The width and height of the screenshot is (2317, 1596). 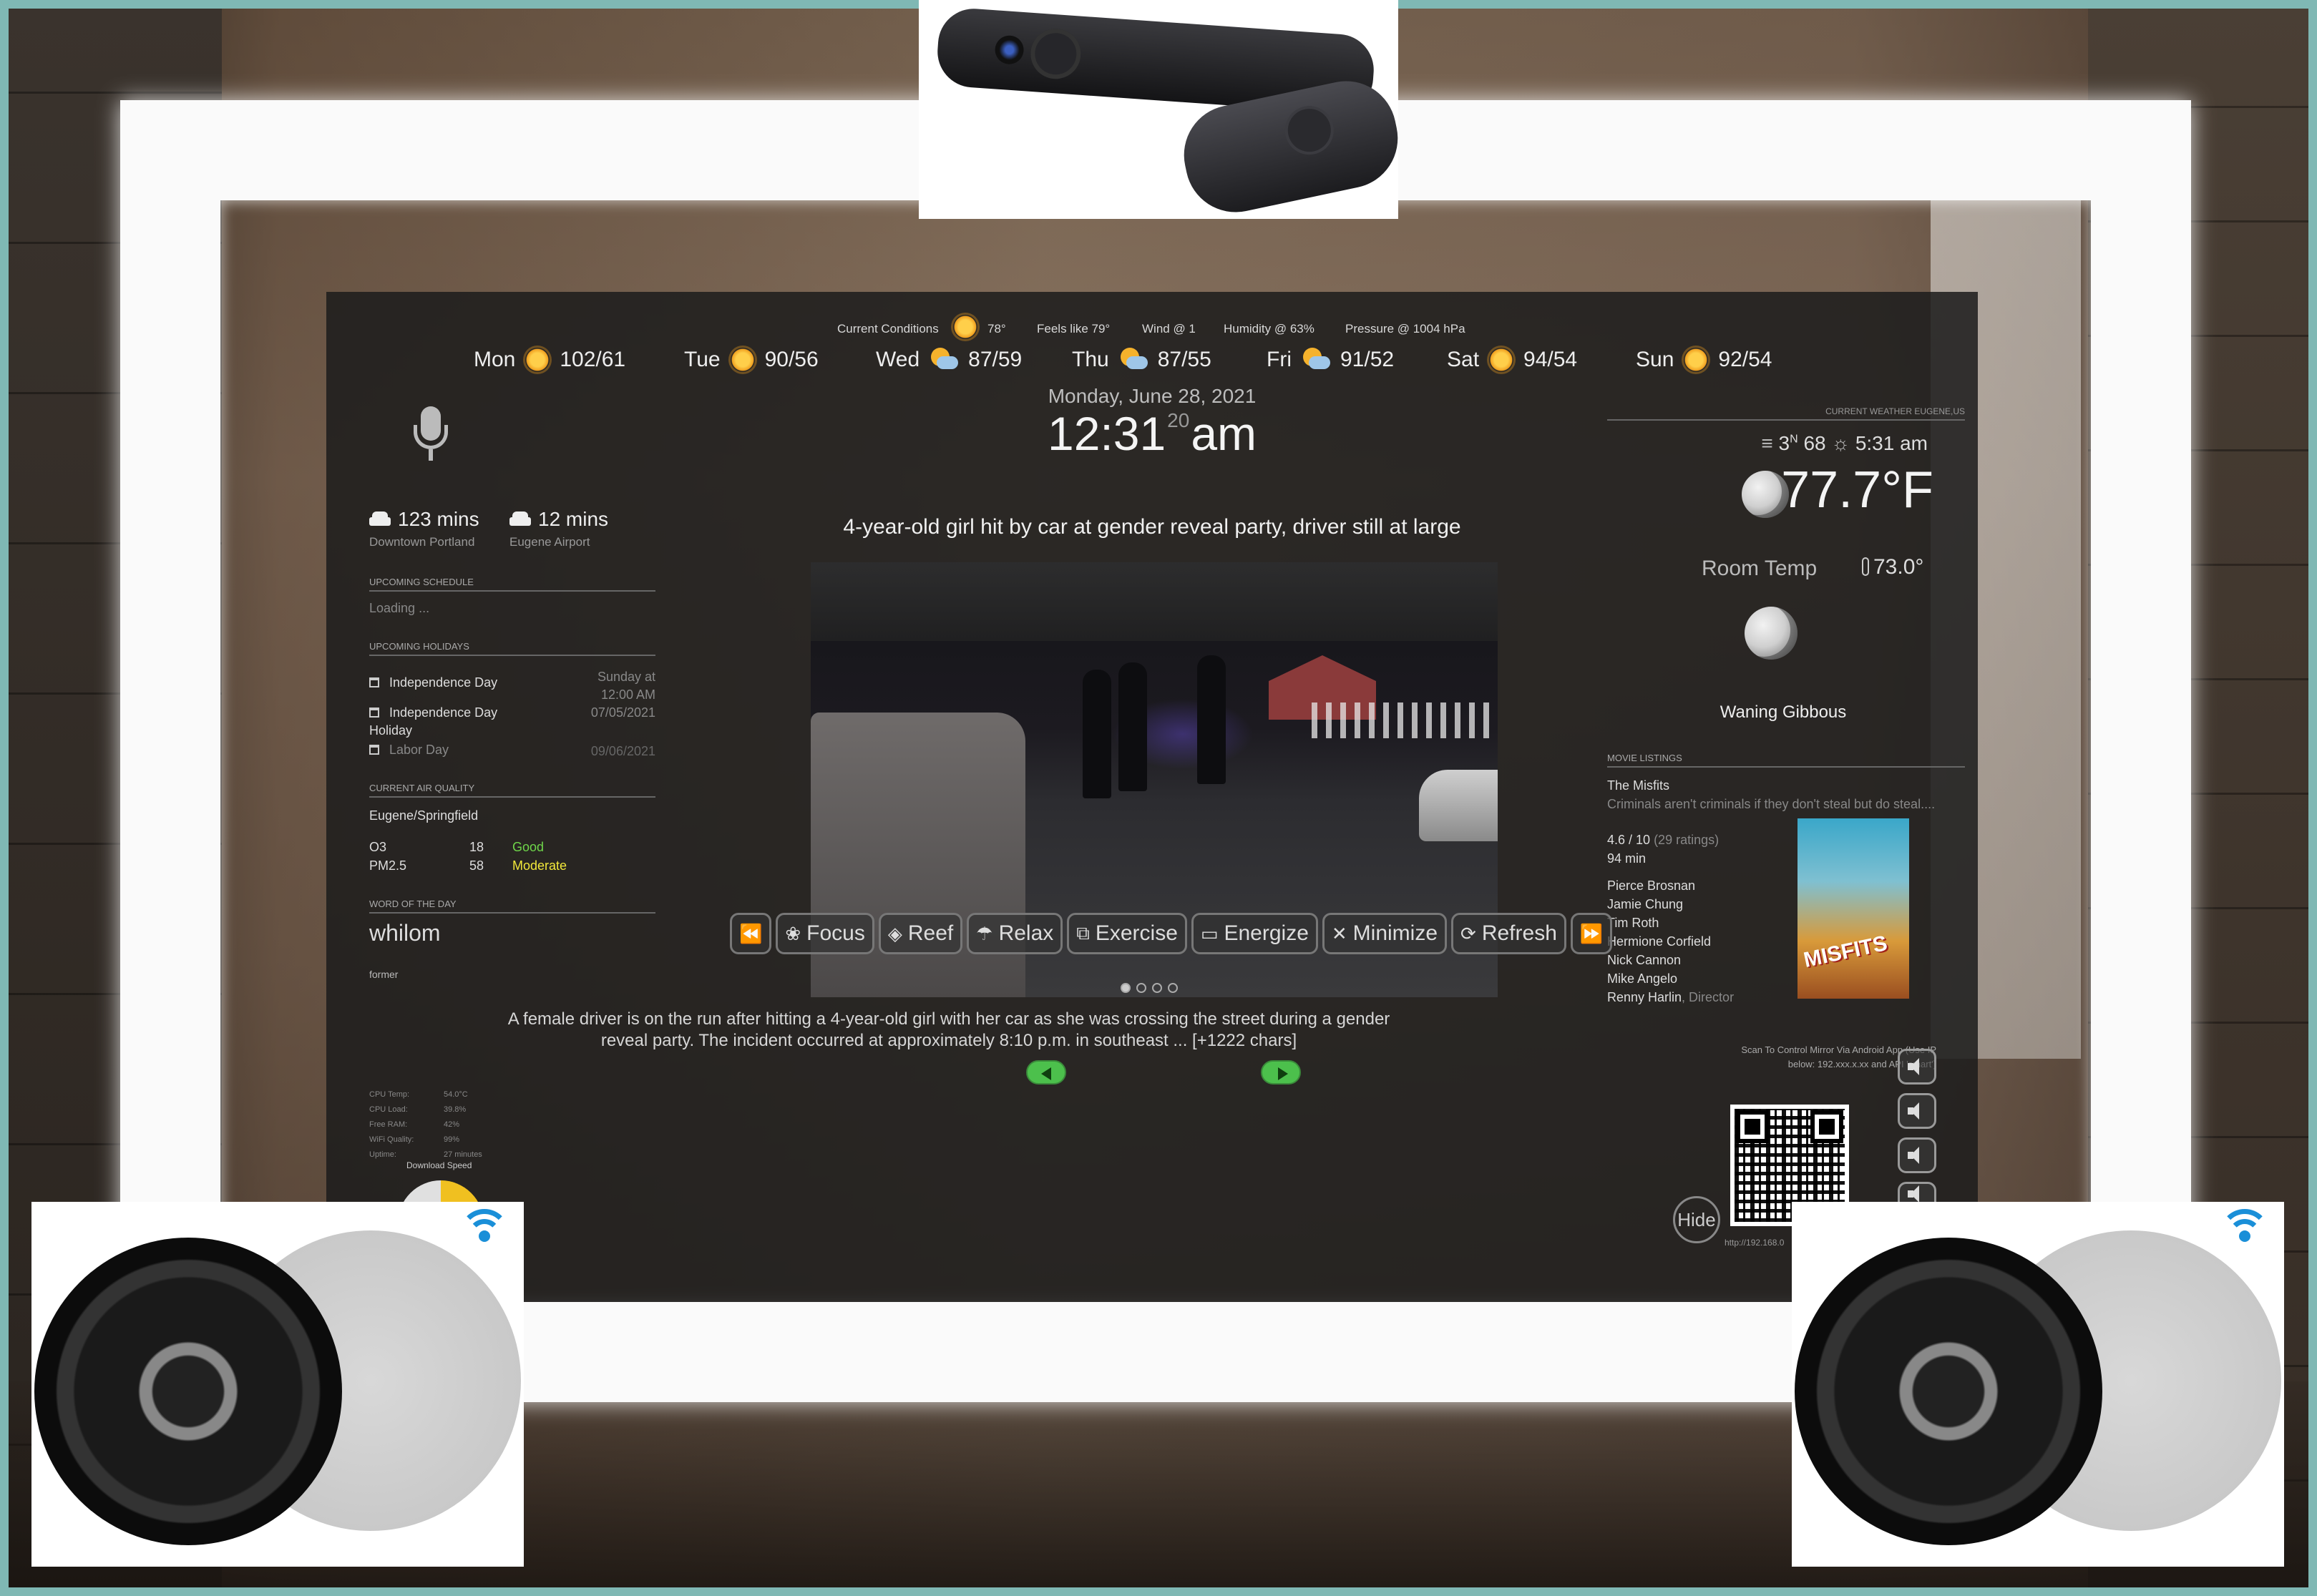 What do you see at coordinates (1519, 933) in the screenshot?
I see `control-label: Refresh` at bounding box center [1519, 933].